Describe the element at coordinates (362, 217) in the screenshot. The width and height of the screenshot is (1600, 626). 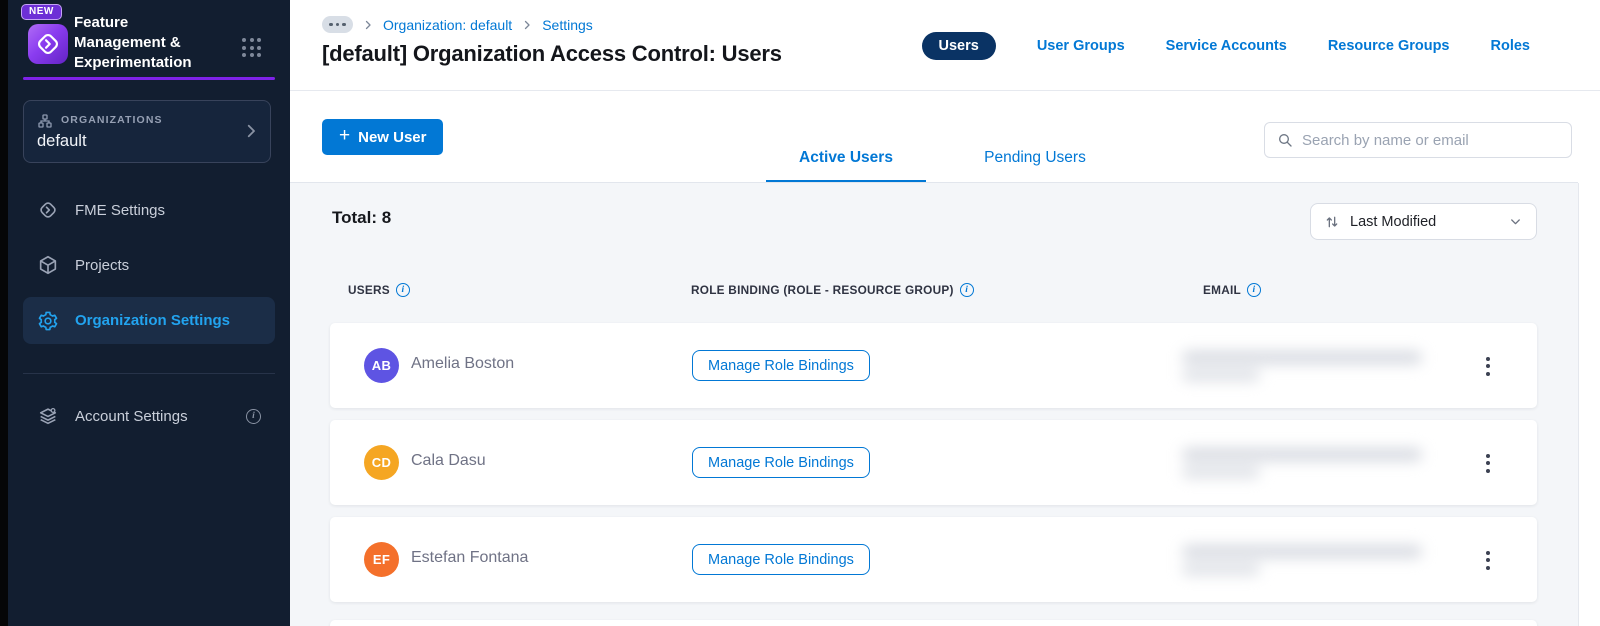
I see `total-count: Total: 8` at that location.